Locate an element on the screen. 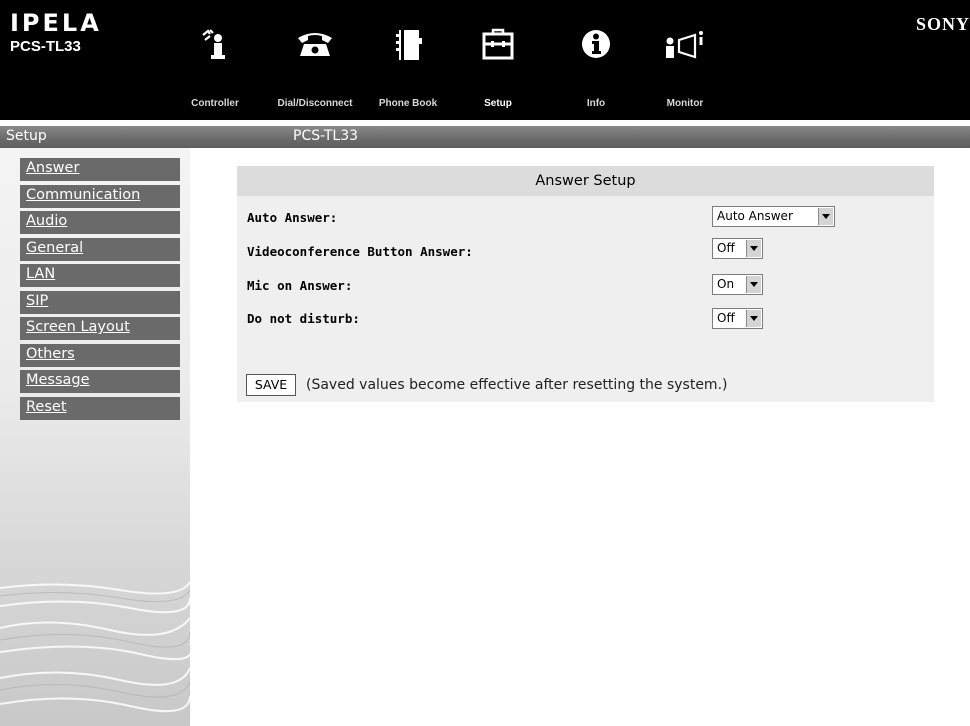  device-title: PCS-TL33 is located at coordinates (326, 136).